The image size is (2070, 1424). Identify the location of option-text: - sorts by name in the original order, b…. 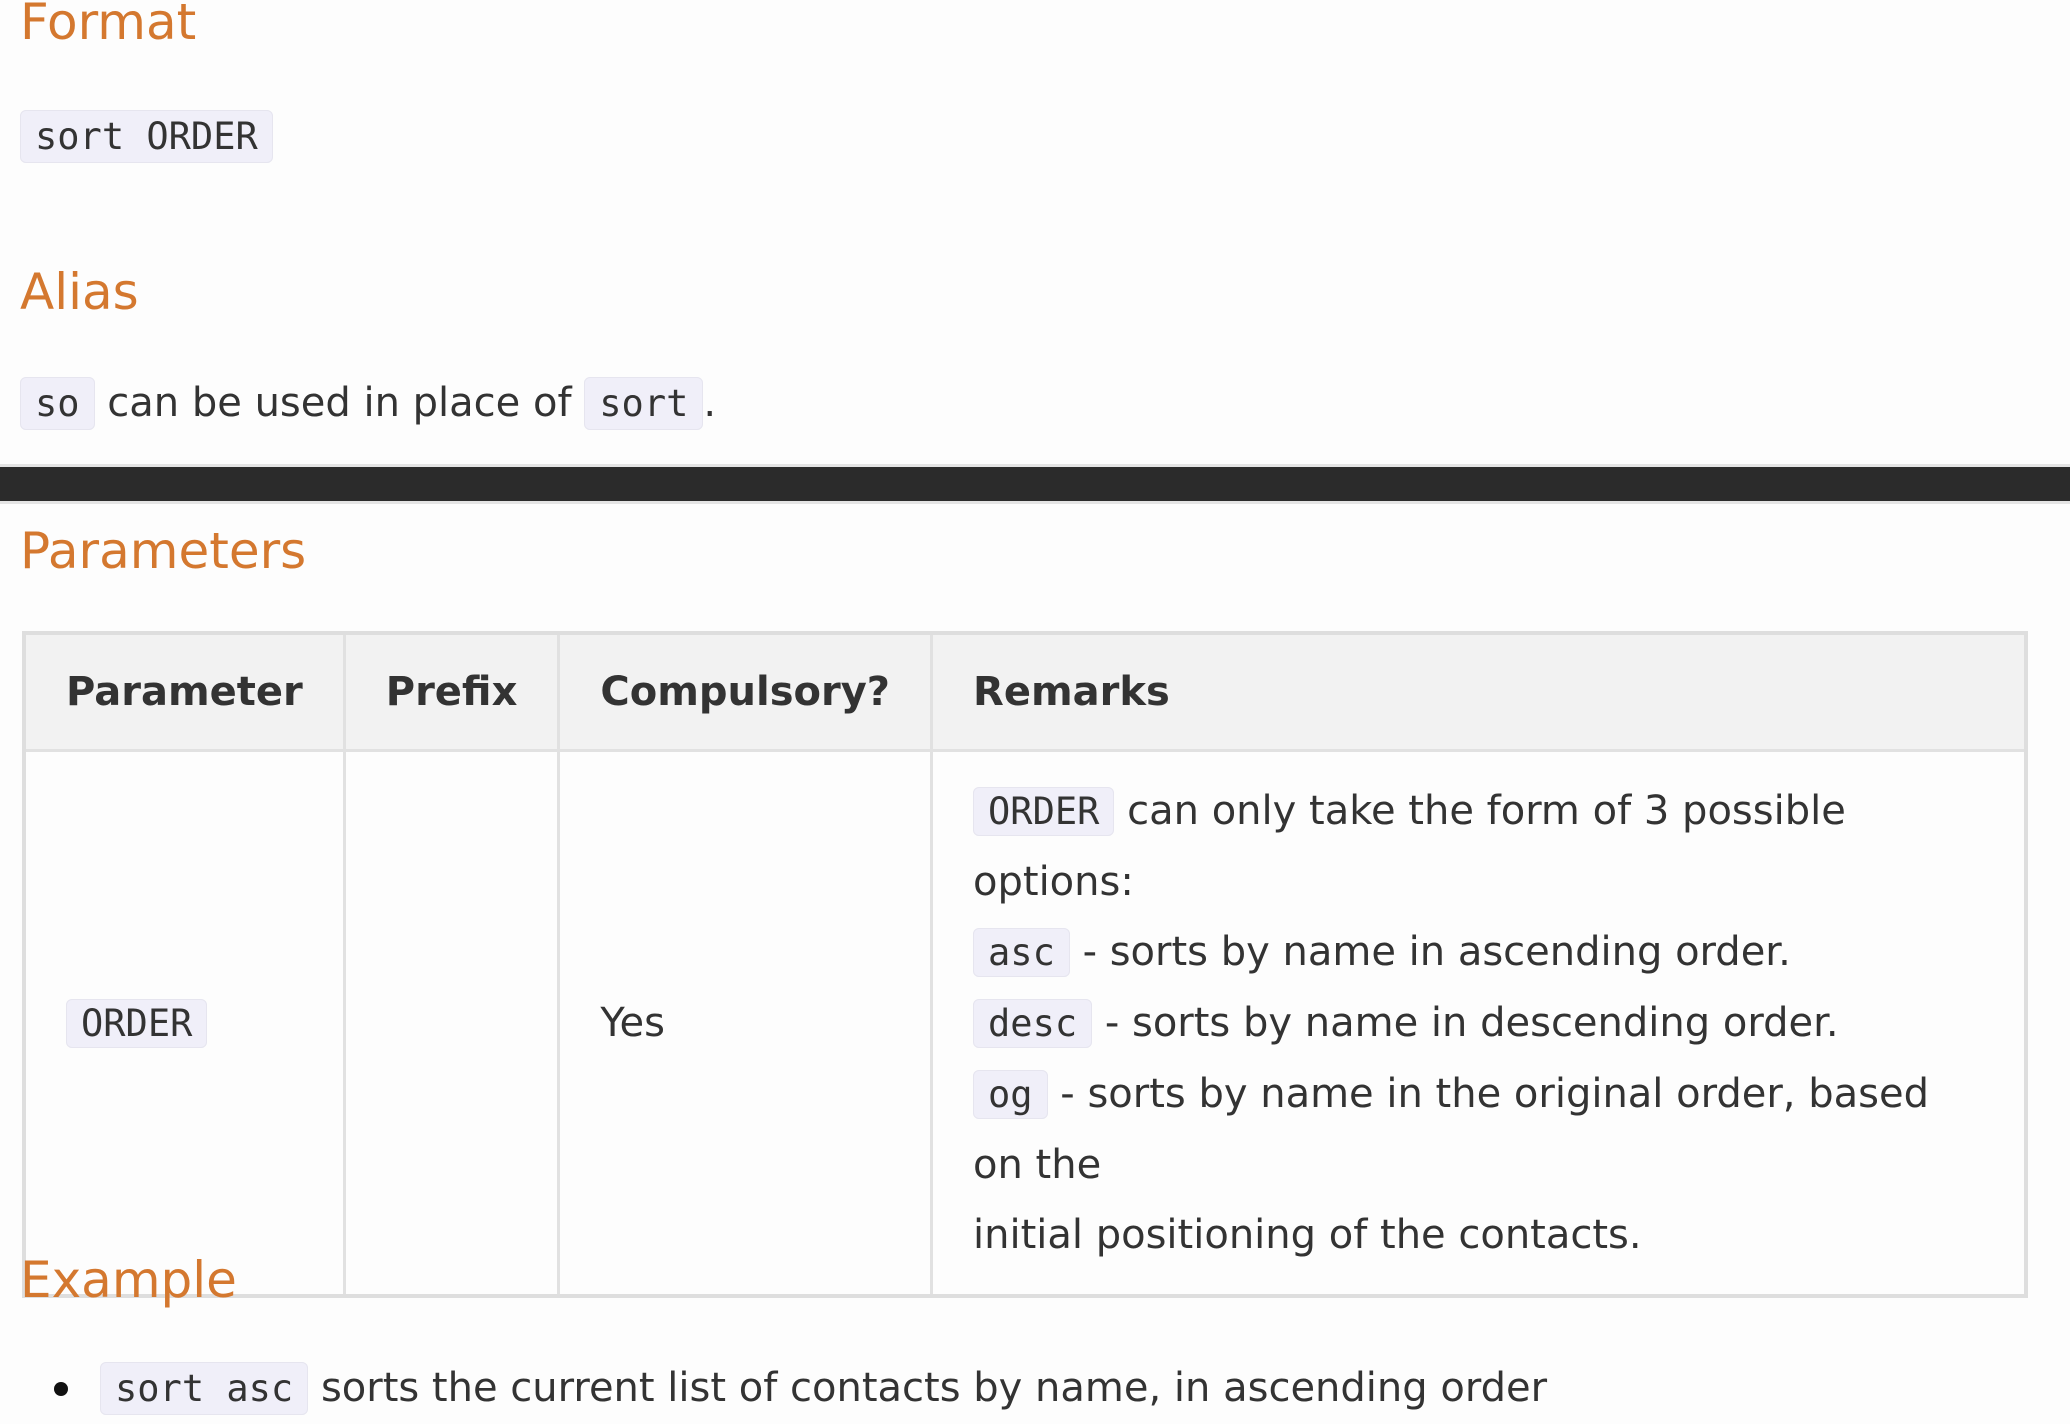
(1451, 1129).